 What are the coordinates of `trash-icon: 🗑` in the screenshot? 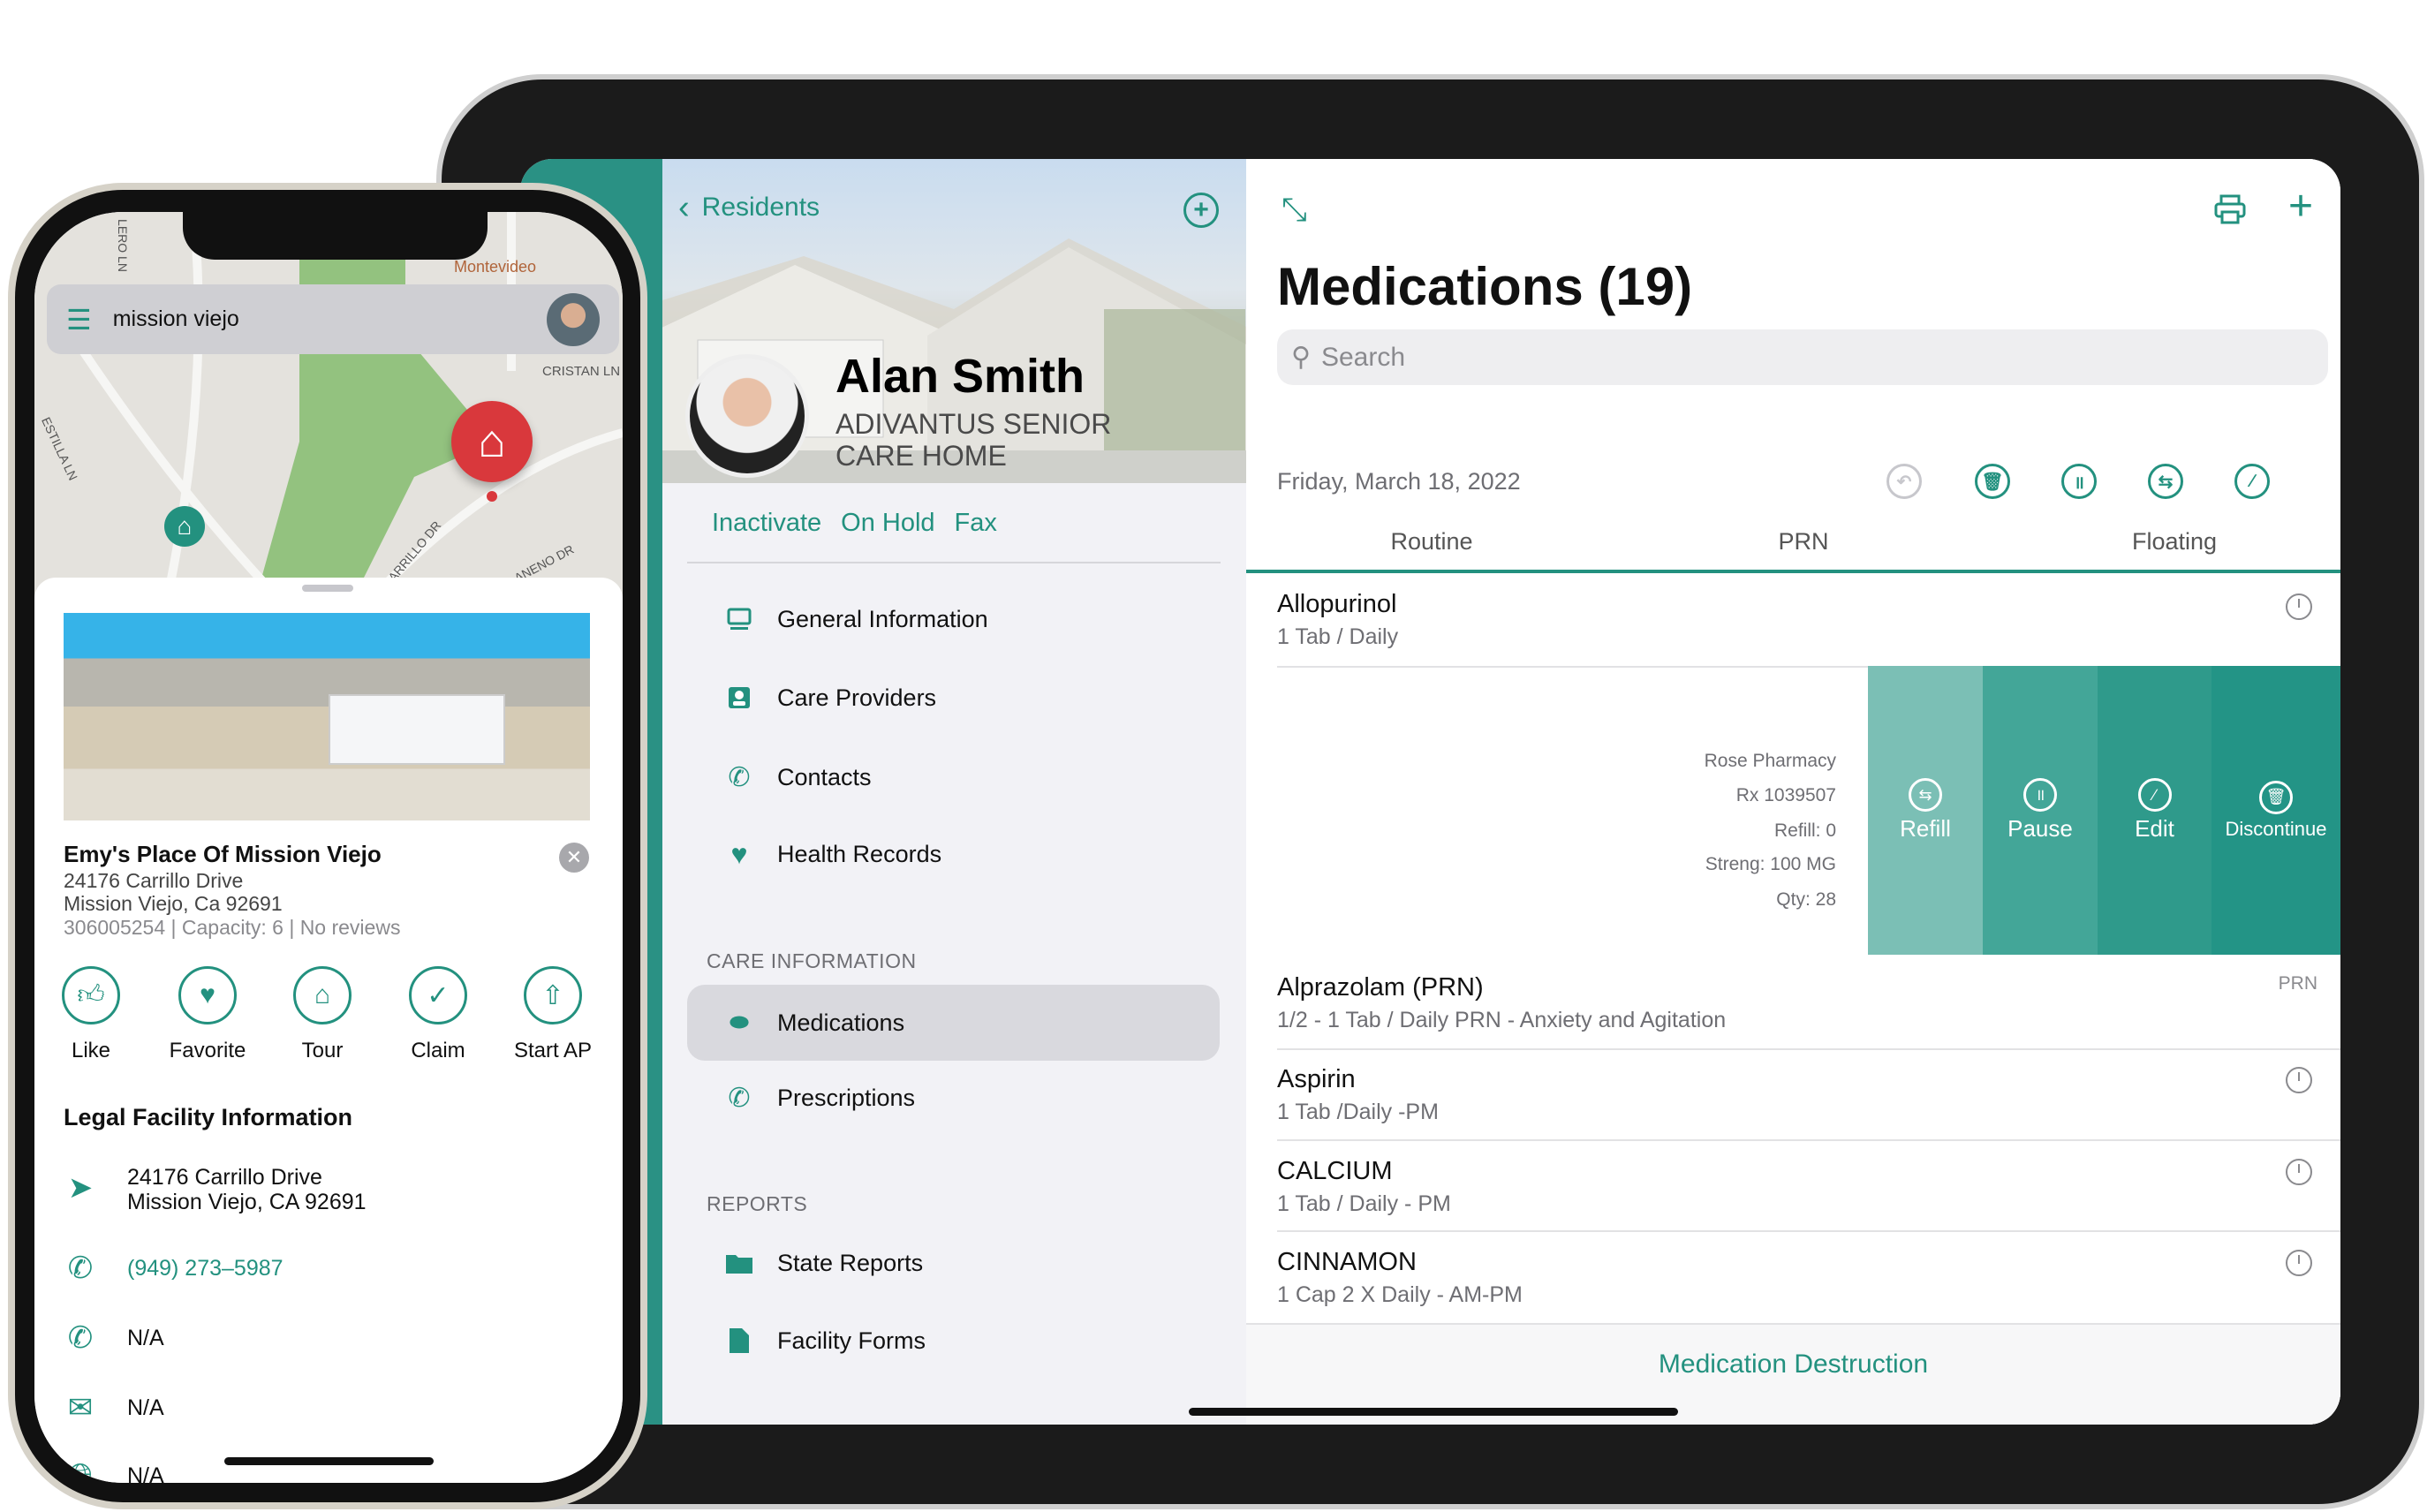 It's located at (1992, 482).